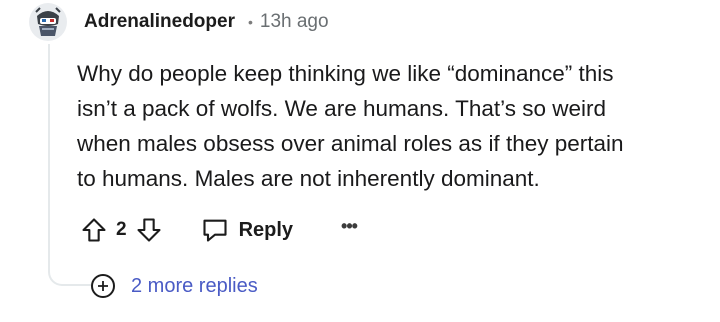 Image resolution: width=720 pixels, height=322 pixels. I want to click on vote-score: 2, so click(121, 229).